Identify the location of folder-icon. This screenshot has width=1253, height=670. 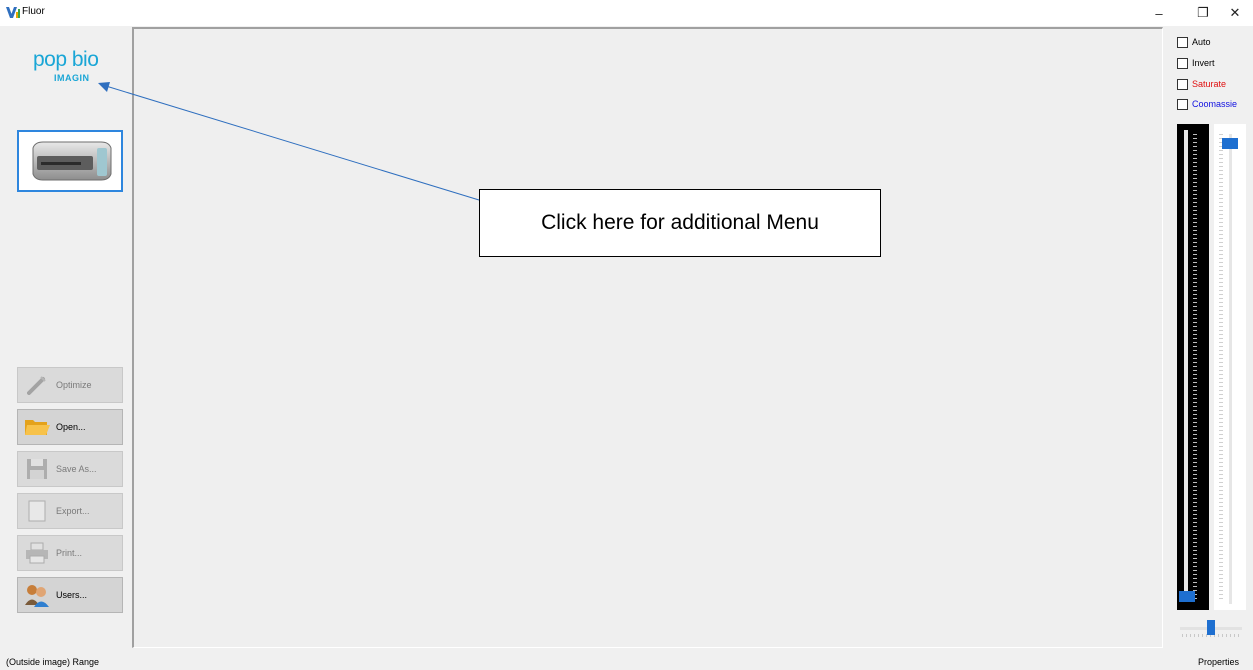
(37, 427).